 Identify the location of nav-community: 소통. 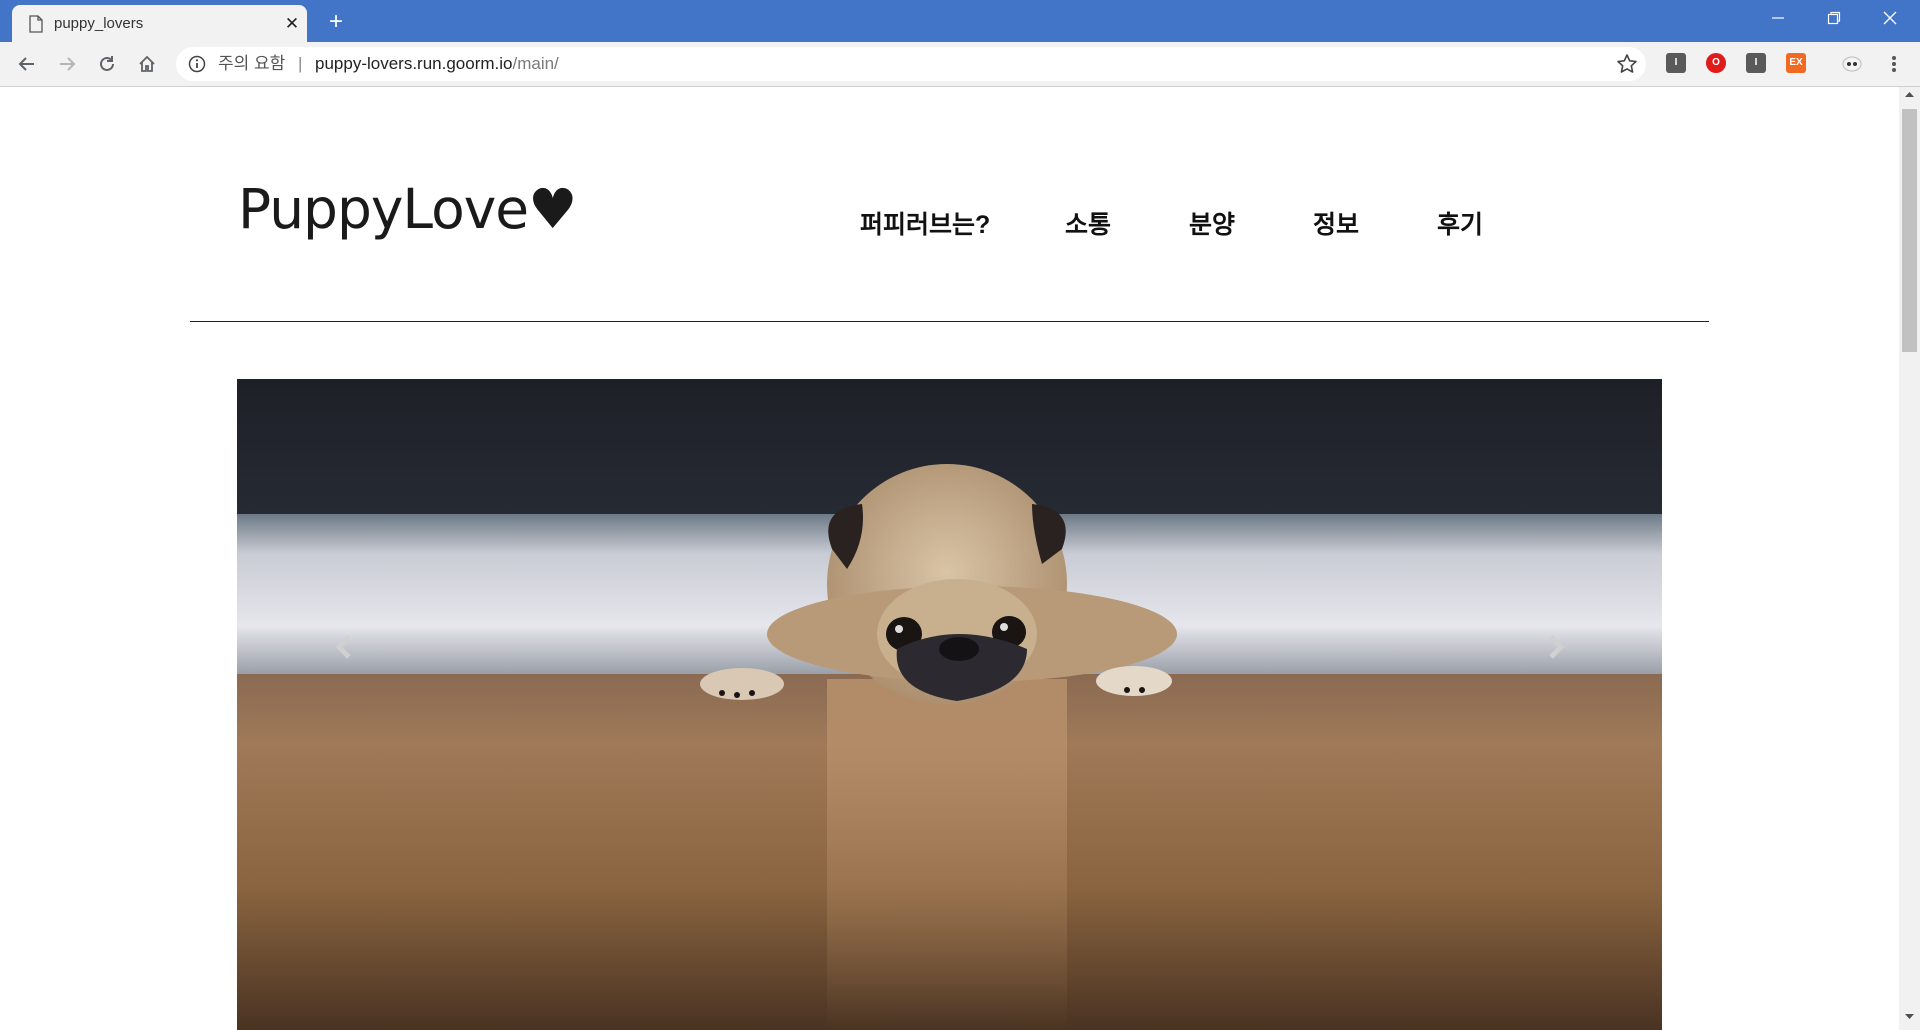
(1088, 225).